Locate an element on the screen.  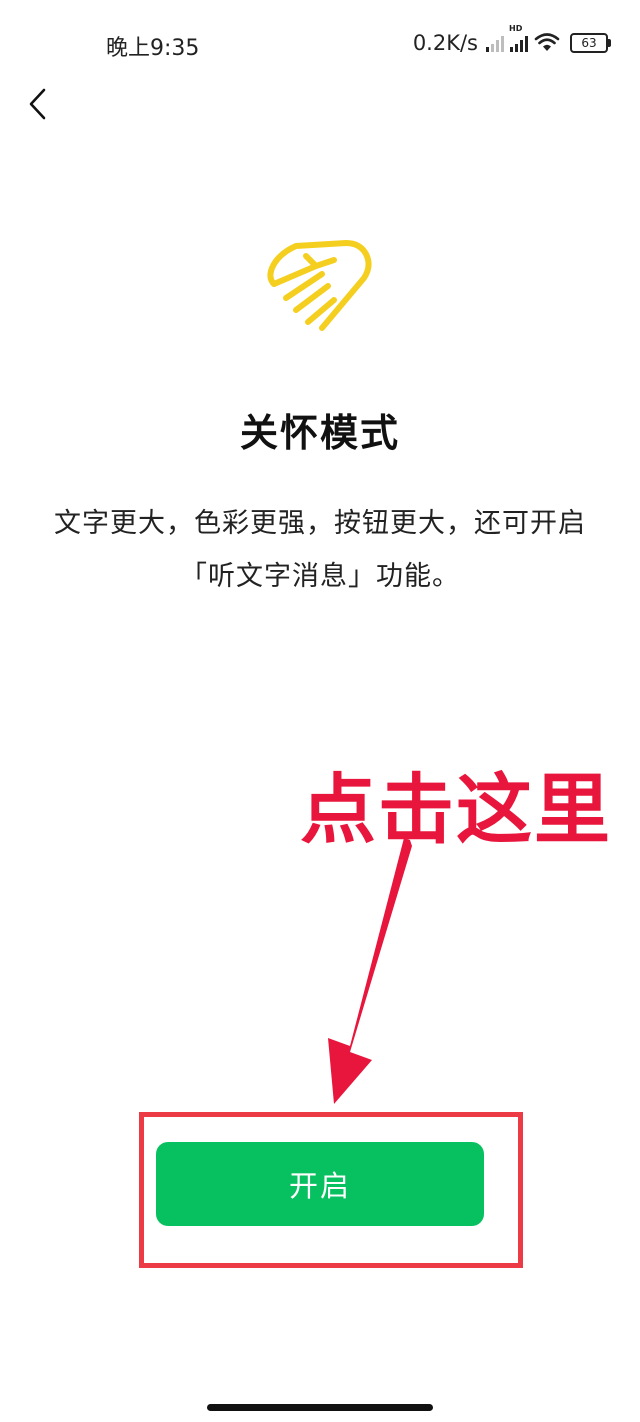
status-time: 晚上9:35 is located at coordinates (153, 48).